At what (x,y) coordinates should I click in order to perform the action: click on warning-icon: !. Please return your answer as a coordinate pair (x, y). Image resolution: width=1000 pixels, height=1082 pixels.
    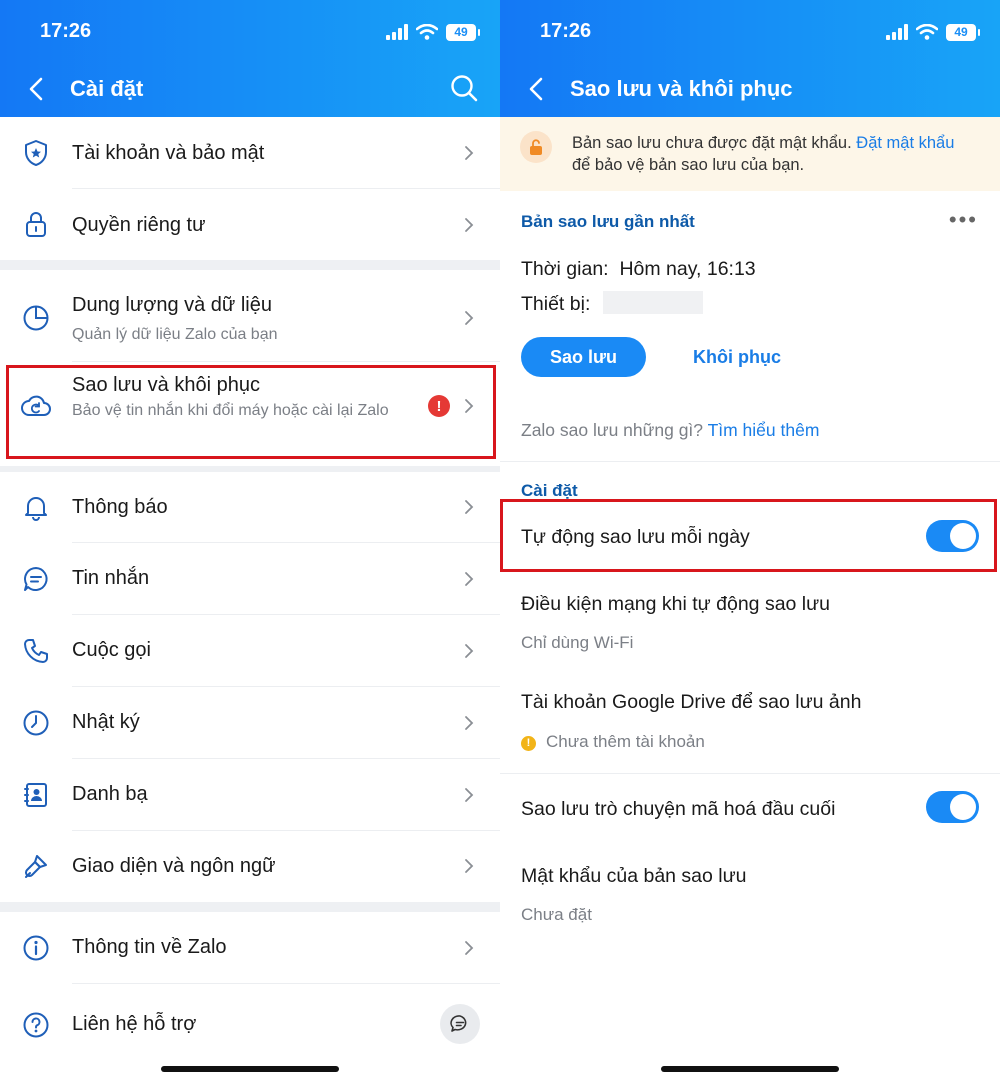
    Looking at the image, I should click on (528, 743).